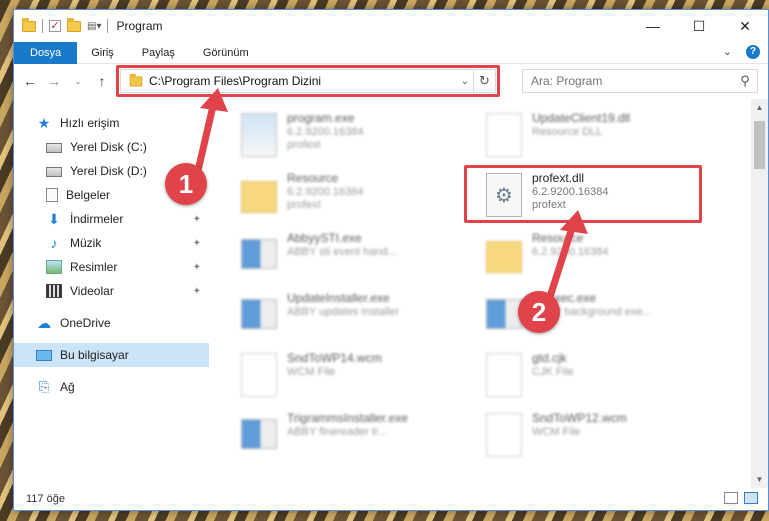 The height and width of the screenshot is (521, 769). What do you see at coordinates (484, 81) in the screenshot?
I see `refresh-icon: ↻` at bounding box center [484, 81].